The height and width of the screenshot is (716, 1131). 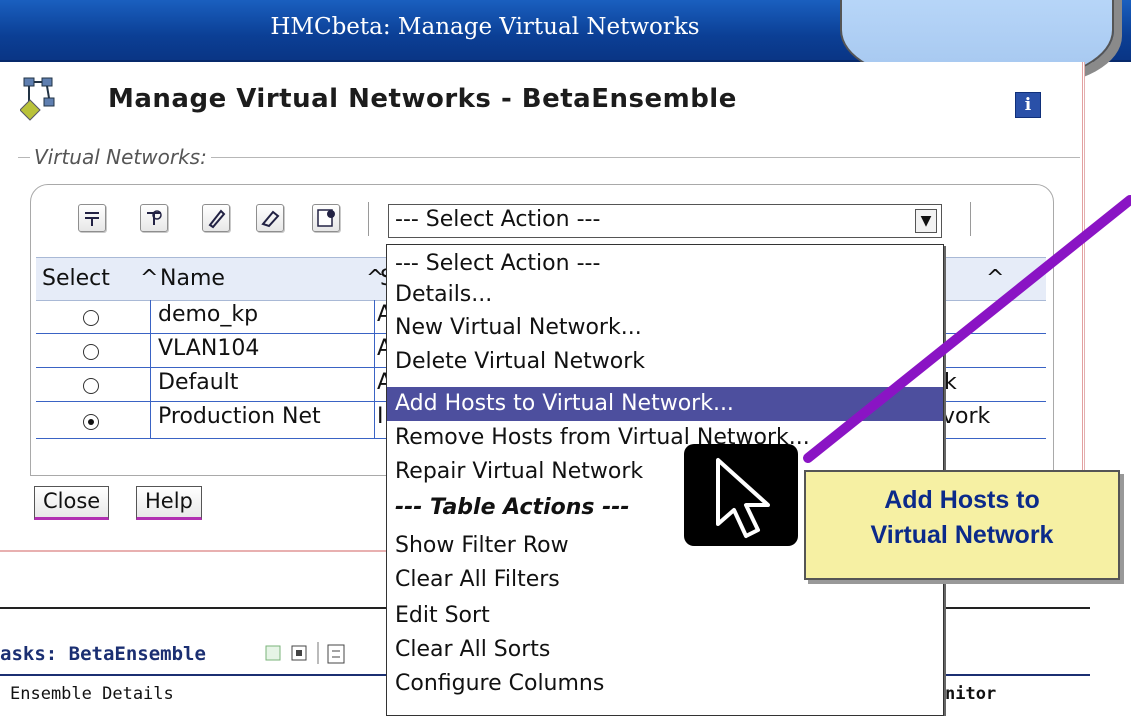 What do you see at coordinates (193, 551) in the screenshot?
I see `divider` at bounding box center [193, 551].